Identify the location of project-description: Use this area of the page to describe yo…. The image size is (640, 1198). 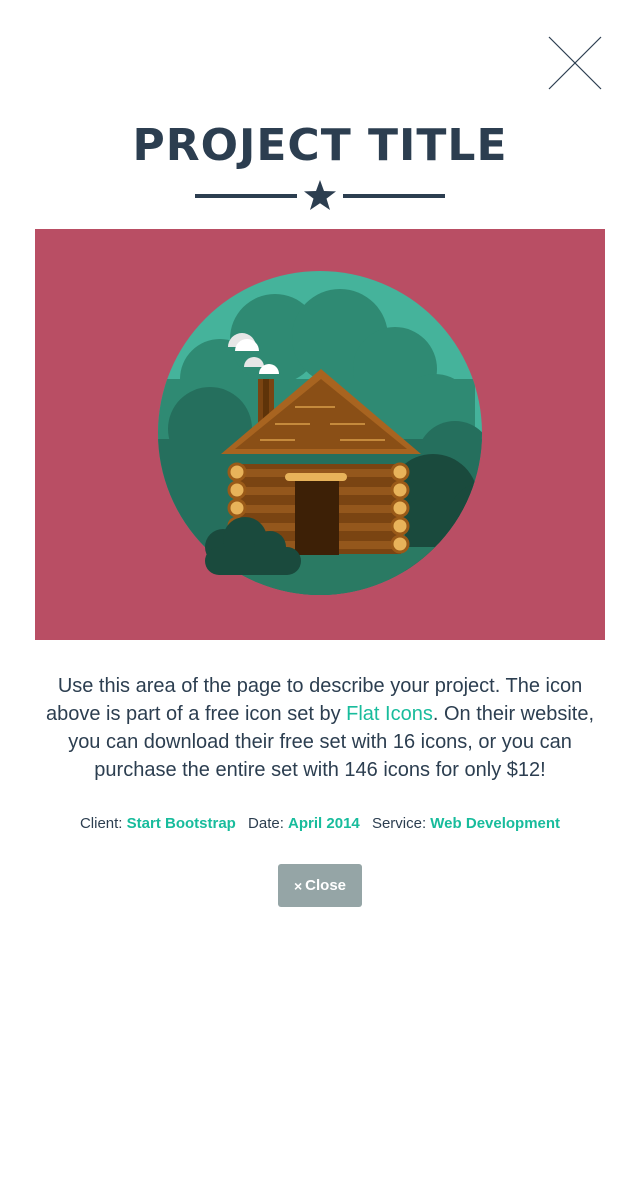
(320, 728).